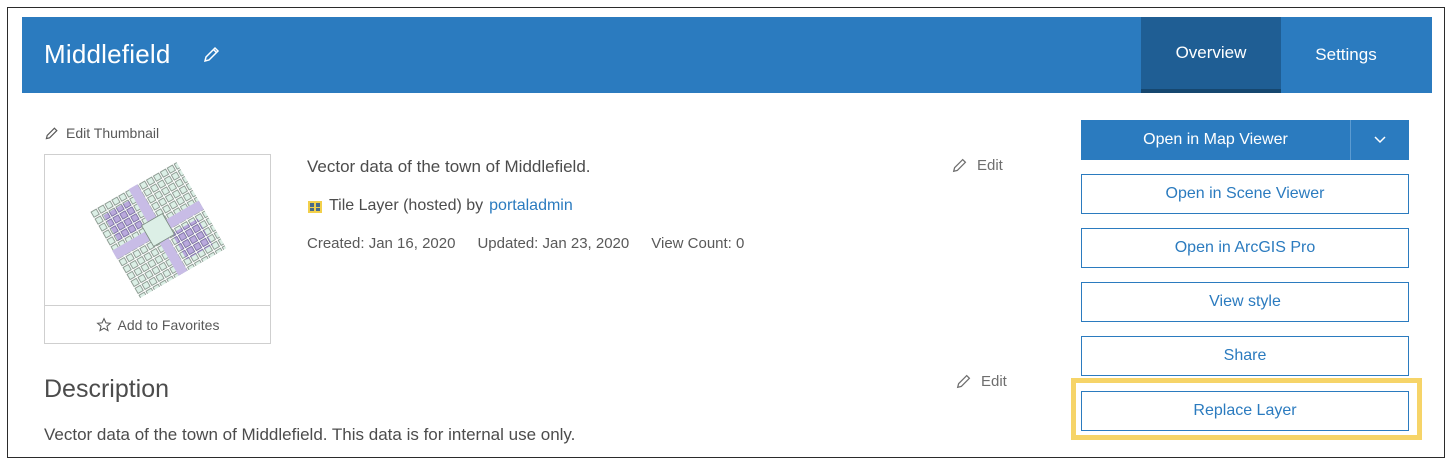  What do you see at coordinates (315, 207) in the screenshot?
I see `tile-layer-icon` at bounding box center [315, 207].